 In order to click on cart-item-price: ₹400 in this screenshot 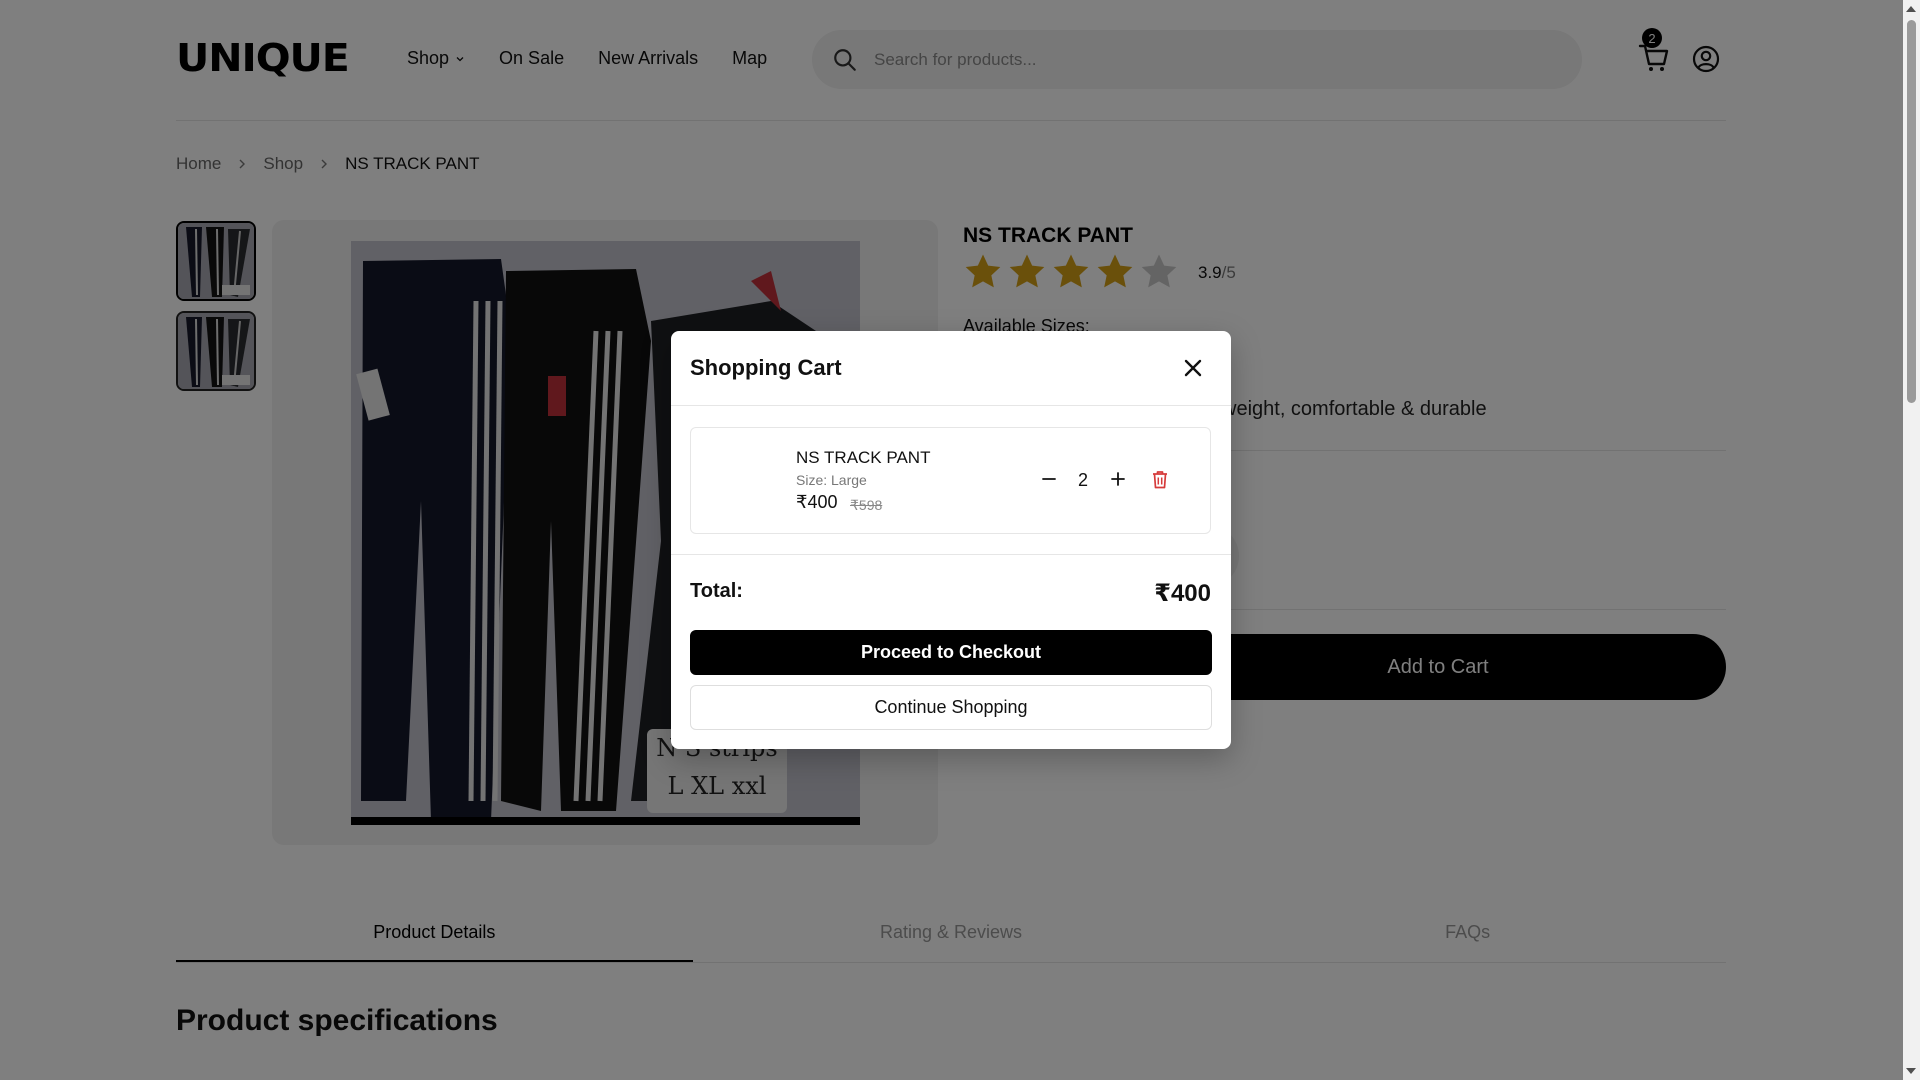, I will do `click(817, 502)`.